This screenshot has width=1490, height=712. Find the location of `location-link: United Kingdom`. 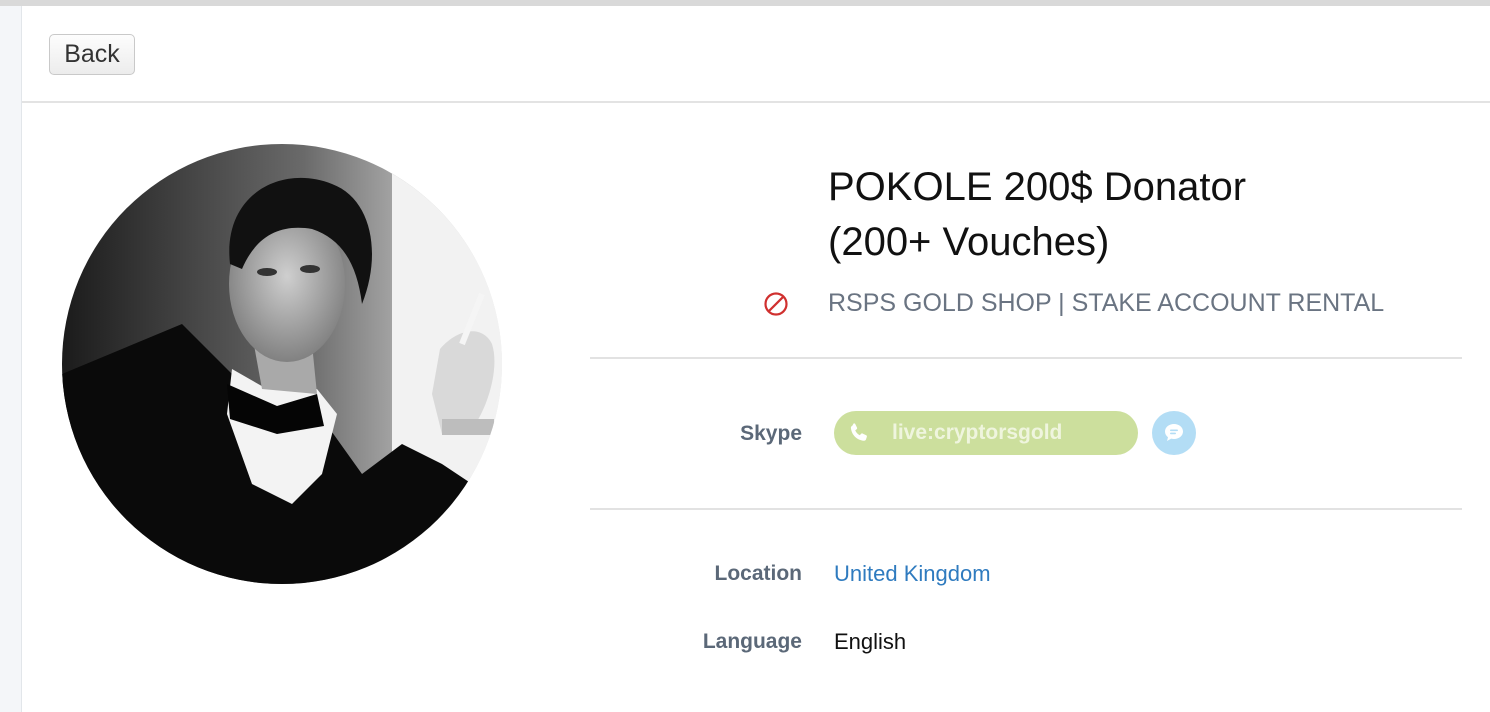

location-link: United Kingdom is located at coordinates (912, 574).